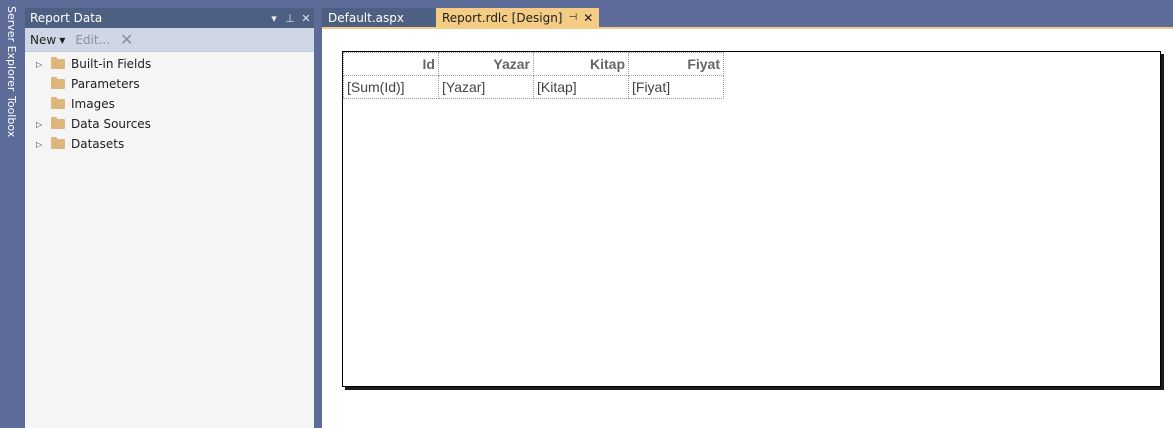 Image resolution: width=1173 pixels, height=428 pixels. Describe the element at coordinates (66, 18) in the screenshot. I see `panel-title: Report Data` at that location.